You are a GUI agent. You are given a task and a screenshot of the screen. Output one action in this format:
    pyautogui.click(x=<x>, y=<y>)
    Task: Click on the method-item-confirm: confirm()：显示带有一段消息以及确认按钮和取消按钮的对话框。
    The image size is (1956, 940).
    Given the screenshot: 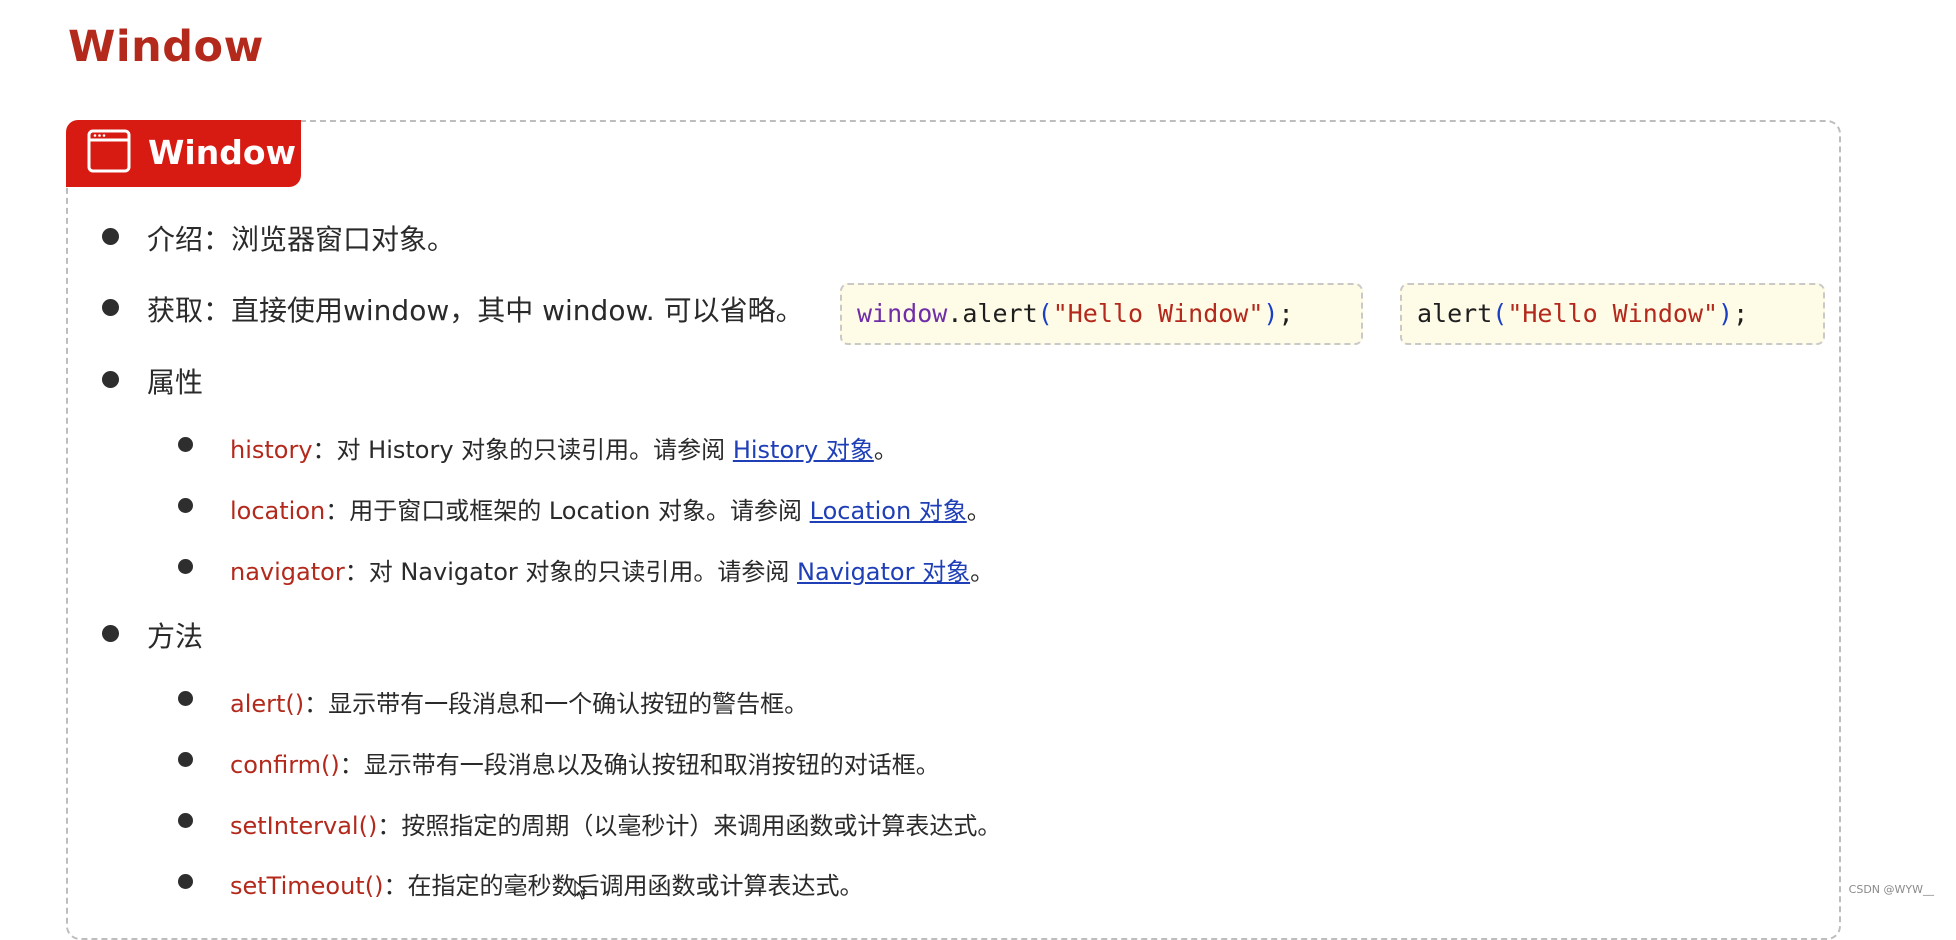 What is the action you would take?
    pyautogui.click(x=585, y=762)
    